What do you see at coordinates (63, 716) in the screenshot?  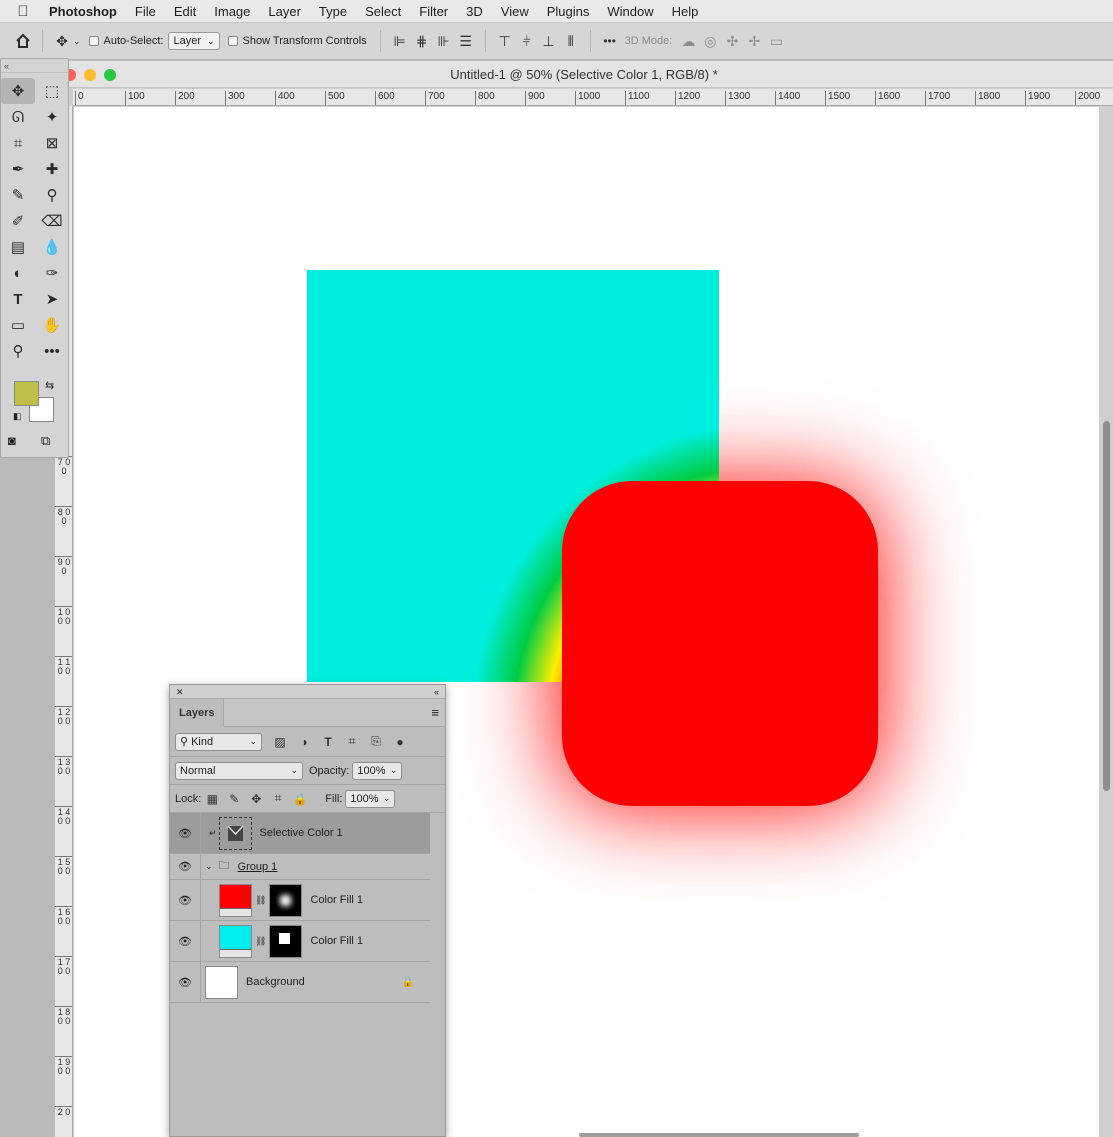 I see `ruler-label: 1 2 0 0` at bounding box center [63, 716].